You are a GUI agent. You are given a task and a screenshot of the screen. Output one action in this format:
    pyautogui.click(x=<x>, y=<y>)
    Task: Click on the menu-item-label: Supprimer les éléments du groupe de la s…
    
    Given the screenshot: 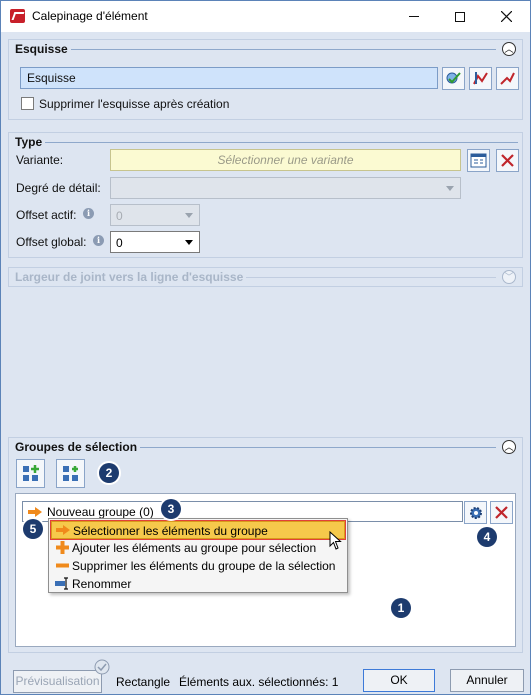 What is the action you would take?
    pyautogui.click(x=204, y=566)
    